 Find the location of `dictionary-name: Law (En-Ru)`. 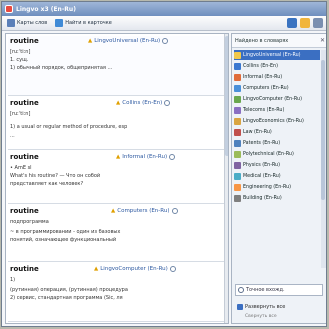

dictionary-name: Law (En-Ru) is located at coordinates (257, 132).